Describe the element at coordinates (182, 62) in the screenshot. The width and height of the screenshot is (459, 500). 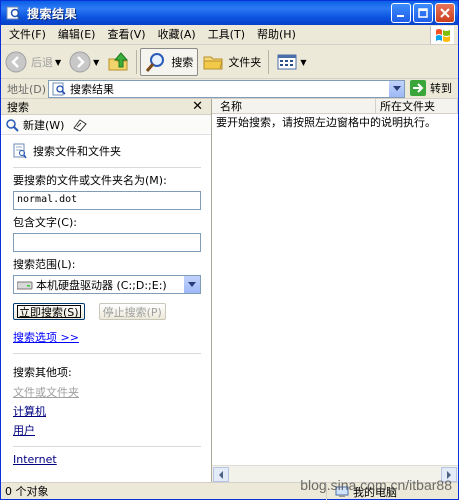
I see `search-label: 搜索` at that location.